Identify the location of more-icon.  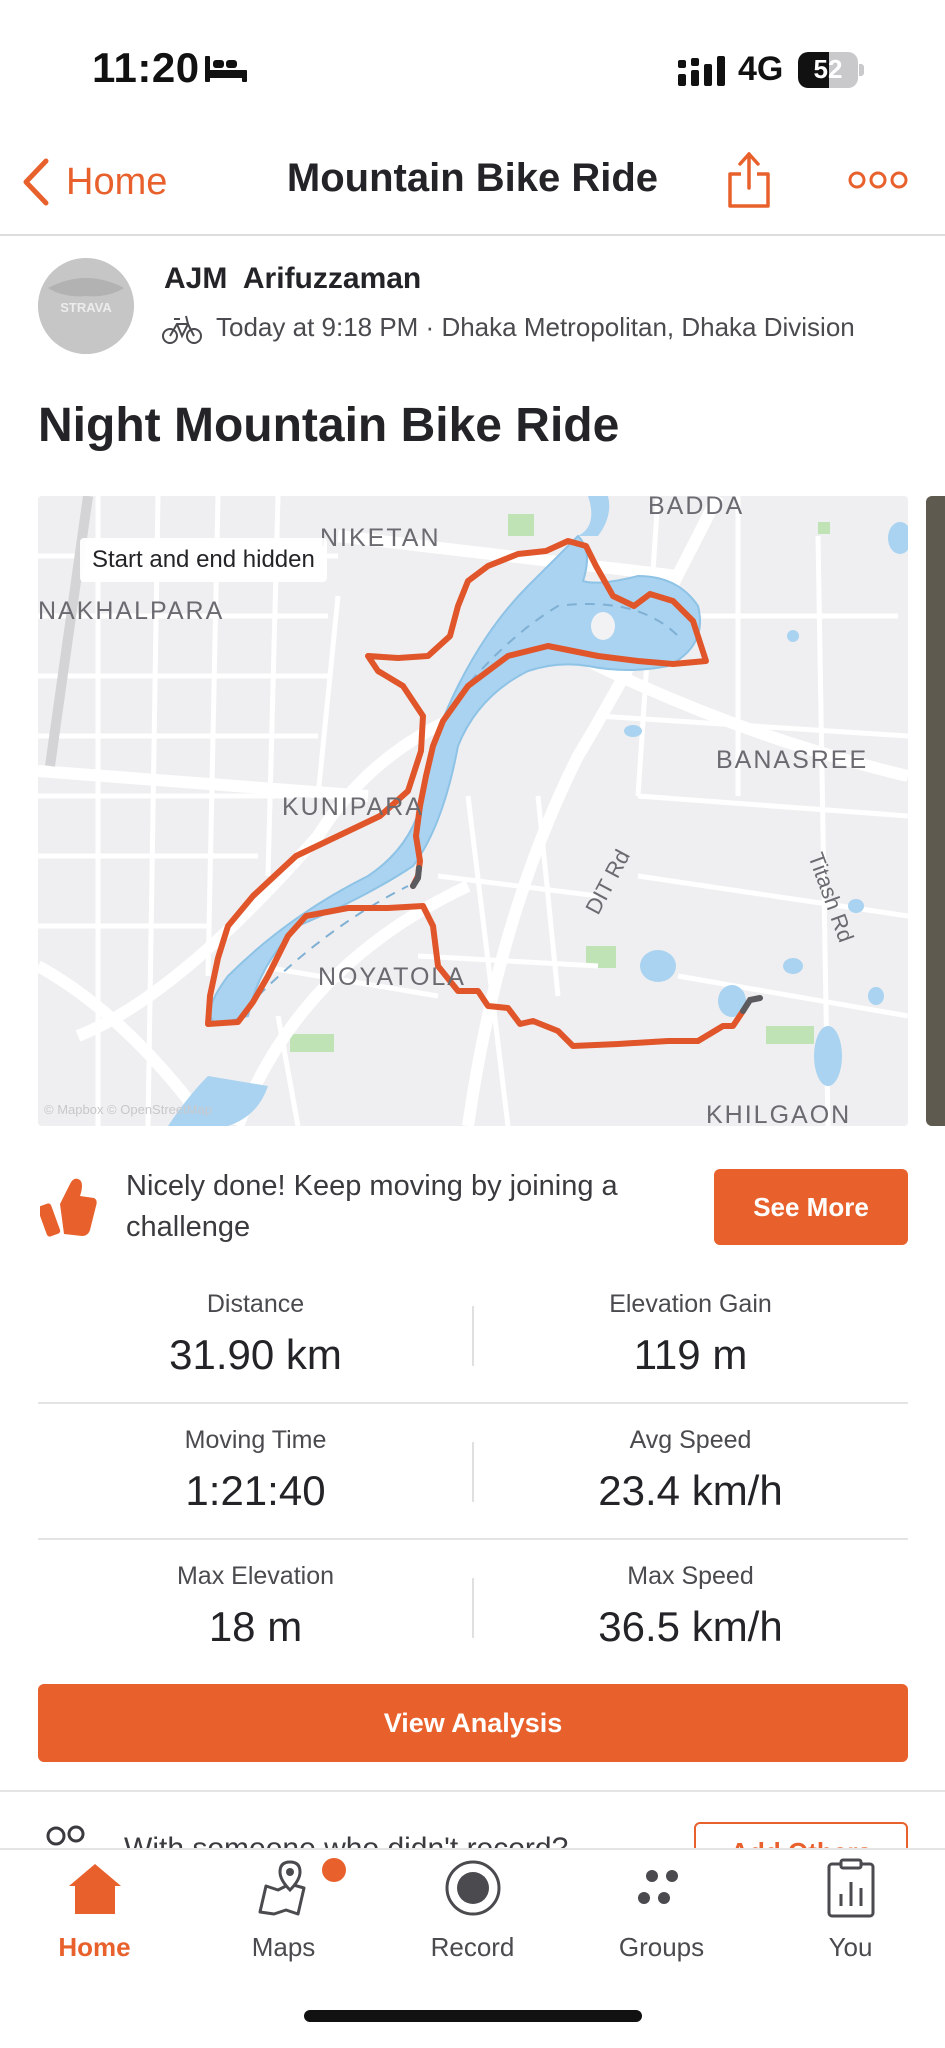
(878, 180).